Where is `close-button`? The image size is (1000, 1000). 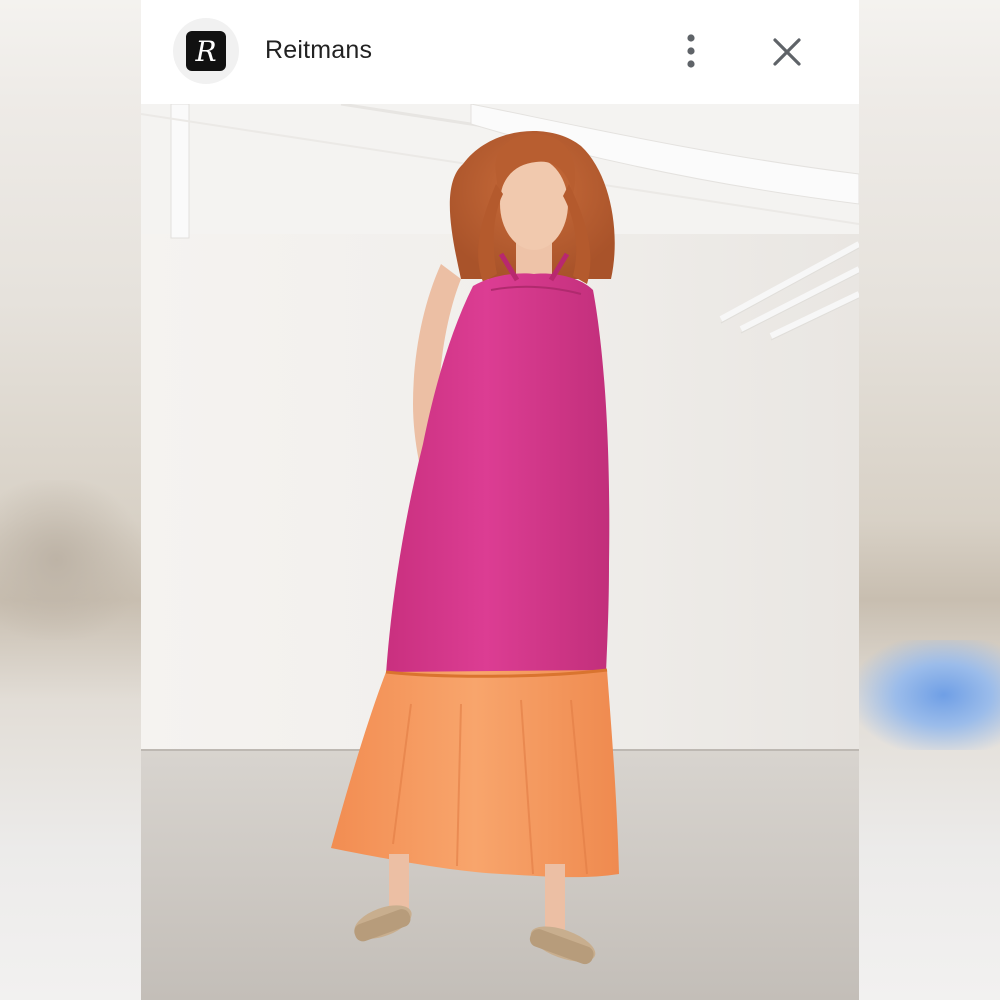 close-button is located at coordinates (787, 52).